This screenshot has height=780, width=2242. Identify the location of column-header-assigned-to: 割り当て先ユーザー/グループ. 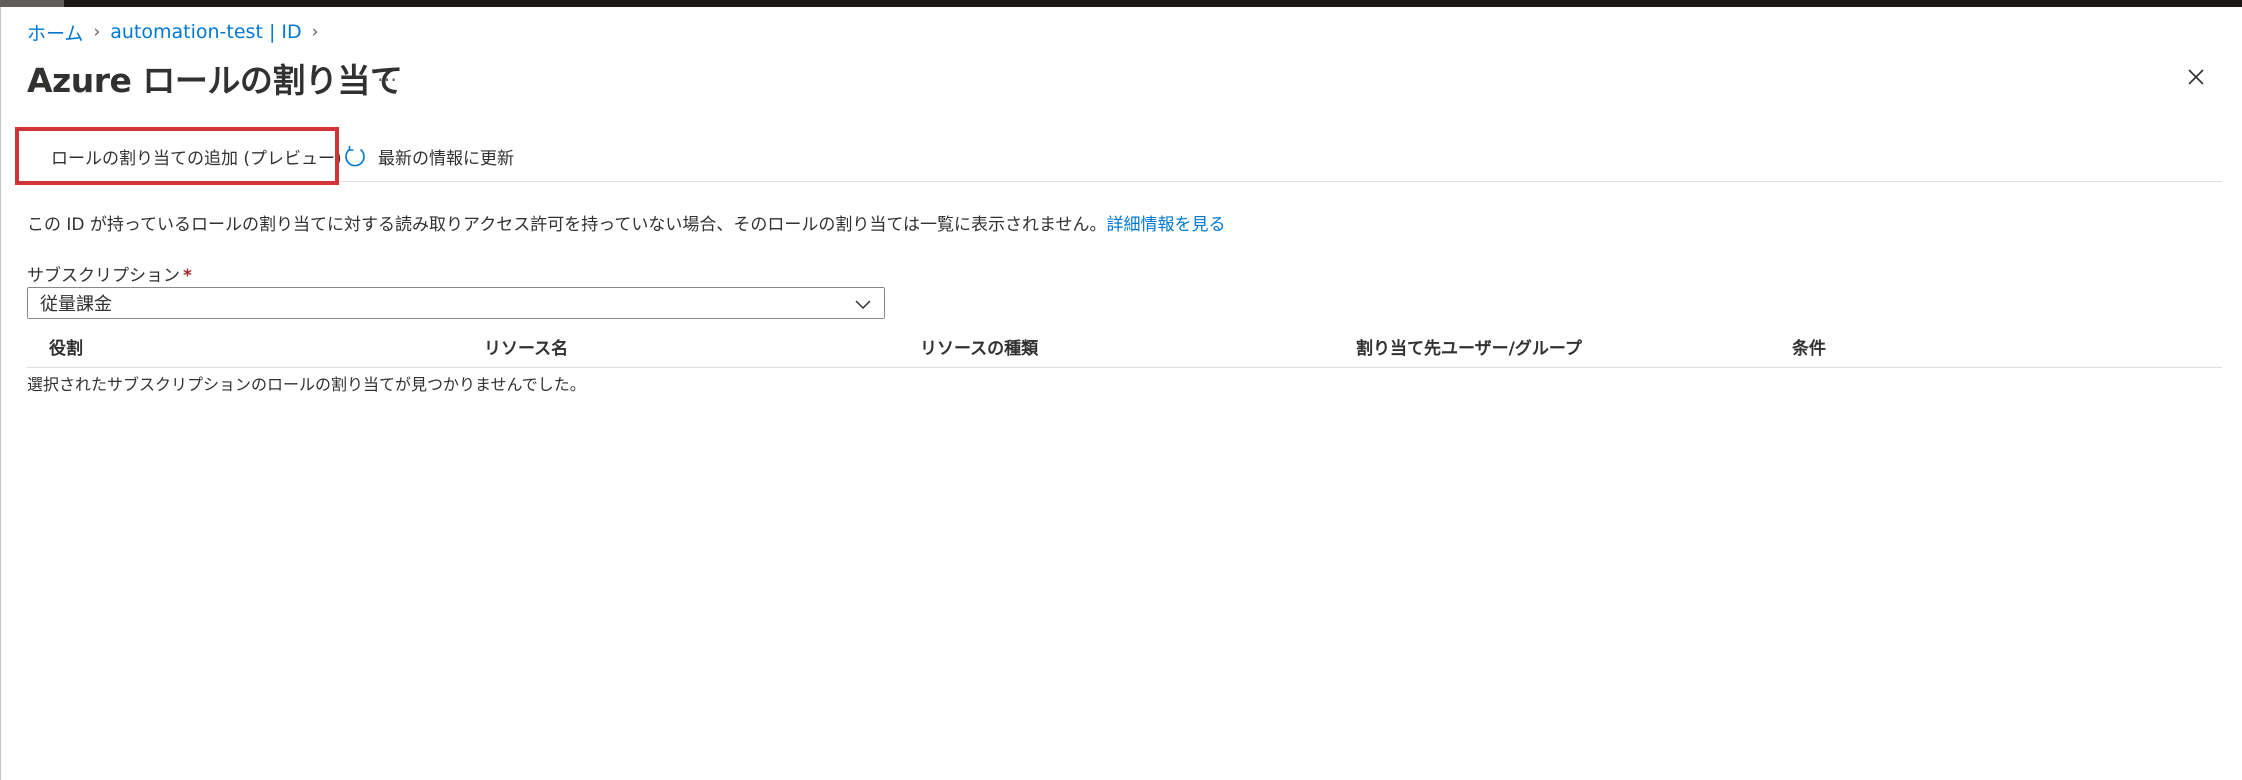
(1469, 346).